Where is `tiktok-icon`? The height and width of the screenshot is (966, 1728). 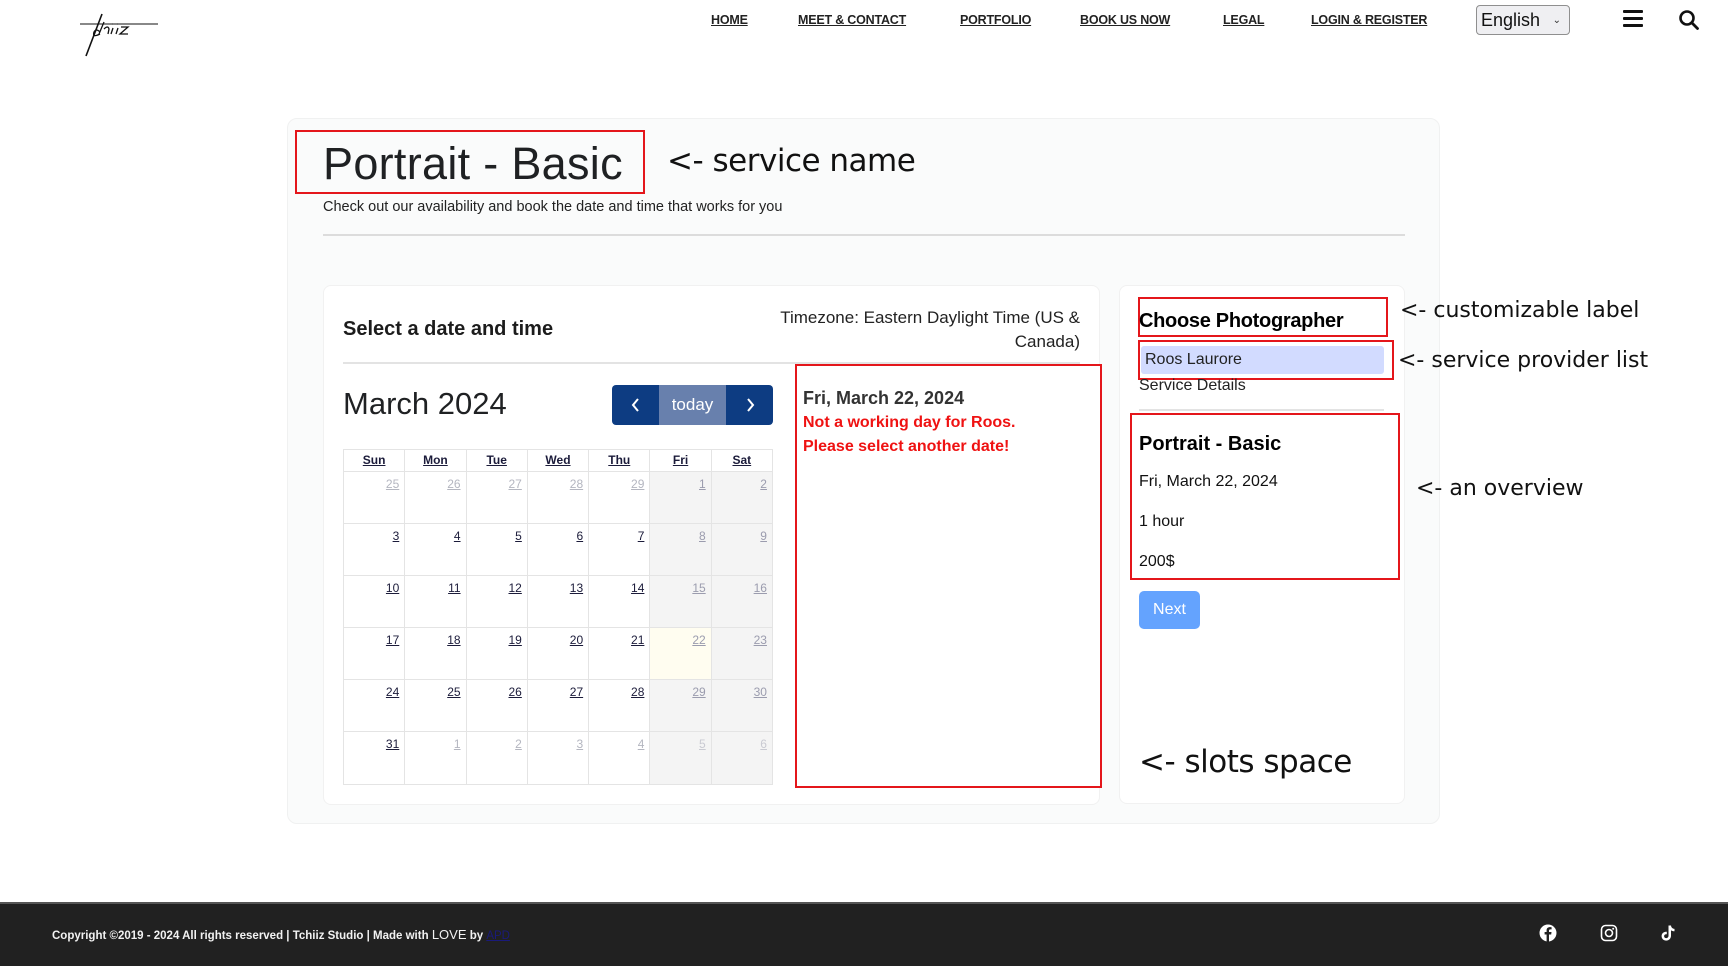 tiktok-icon is located at coordinates (1668, 933).